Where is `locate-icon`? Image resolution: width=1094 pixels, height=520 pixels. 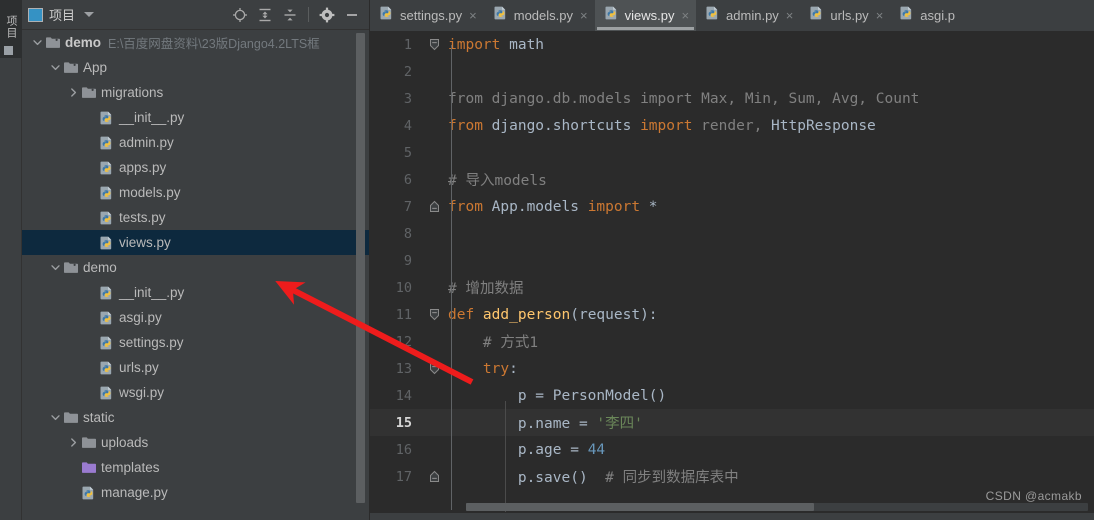
locate-icon is located at coordinates (240, 15).